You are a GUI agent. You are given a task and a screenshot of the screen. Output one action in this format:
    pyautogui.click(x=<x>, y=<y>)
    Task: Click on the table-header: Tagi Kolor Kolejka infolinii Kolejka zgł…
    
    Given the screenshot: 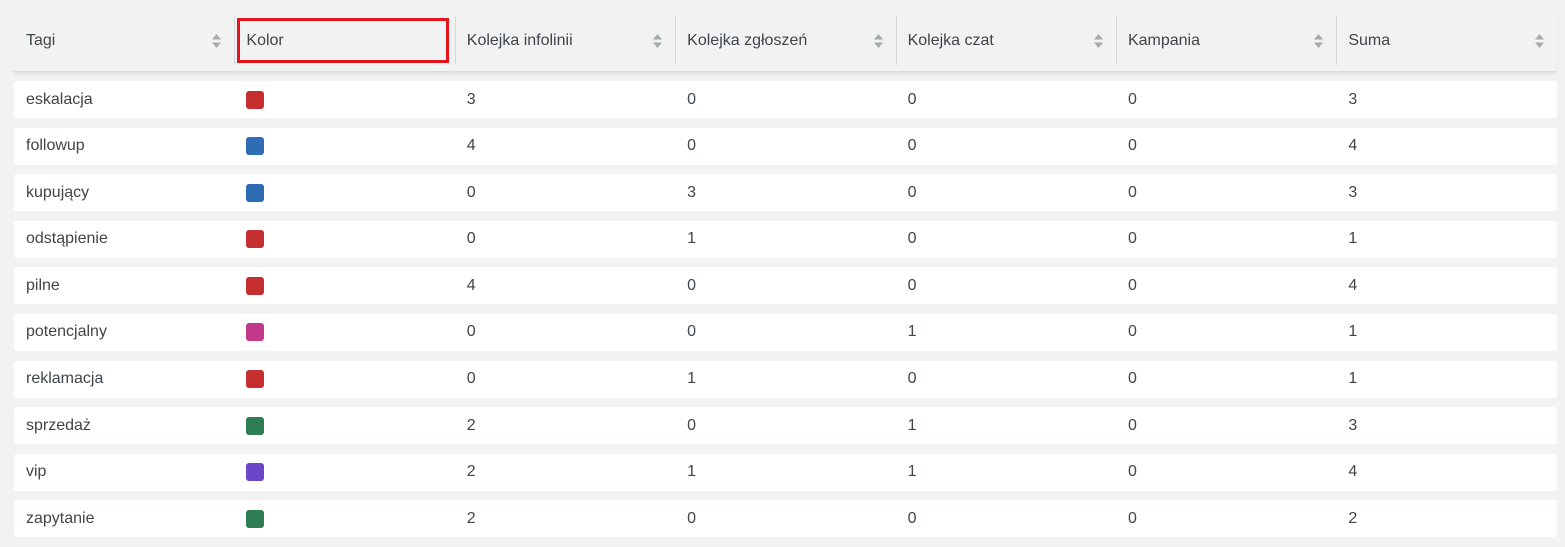 What is the action you would take?
    pyautogui.click(x=785, y=41)
    